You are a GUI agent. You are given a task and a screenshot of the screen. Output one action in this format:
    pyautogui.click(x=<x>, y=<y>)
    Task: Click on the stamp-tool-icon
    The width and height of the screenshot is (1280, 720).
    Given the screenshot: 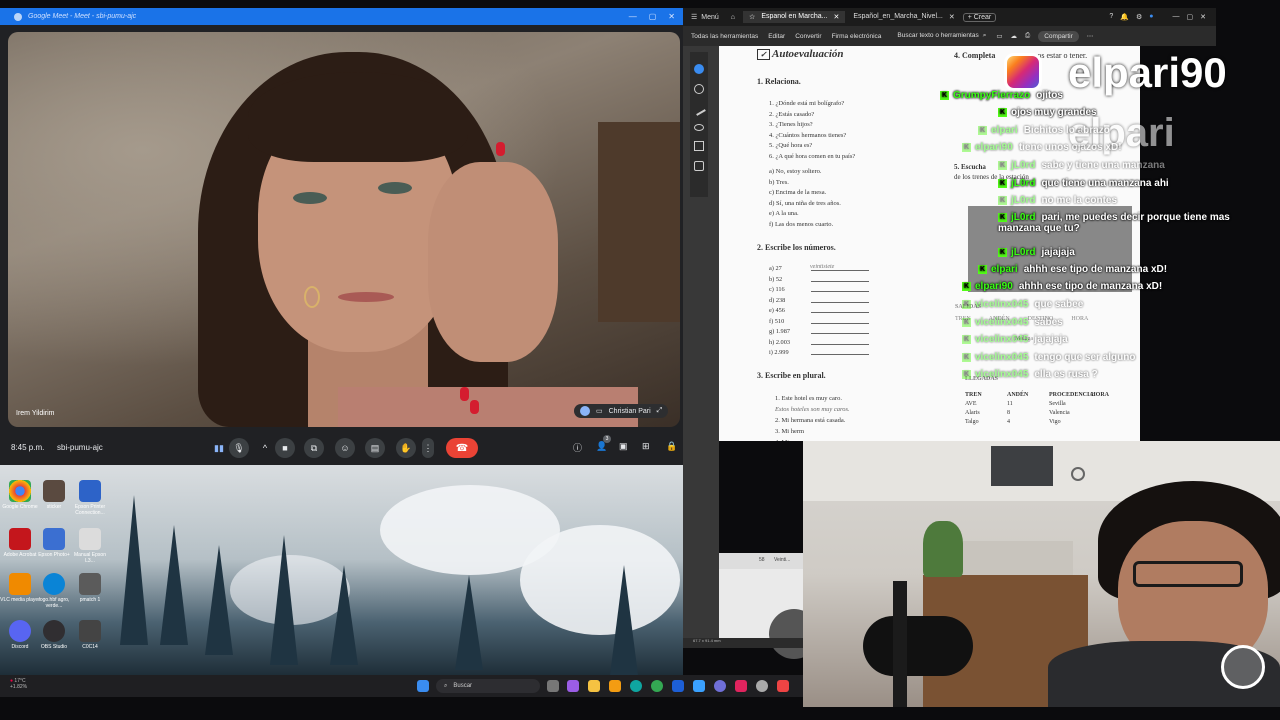 What is the action you would take?
    pyautogui.click(x=699, y=166)
    